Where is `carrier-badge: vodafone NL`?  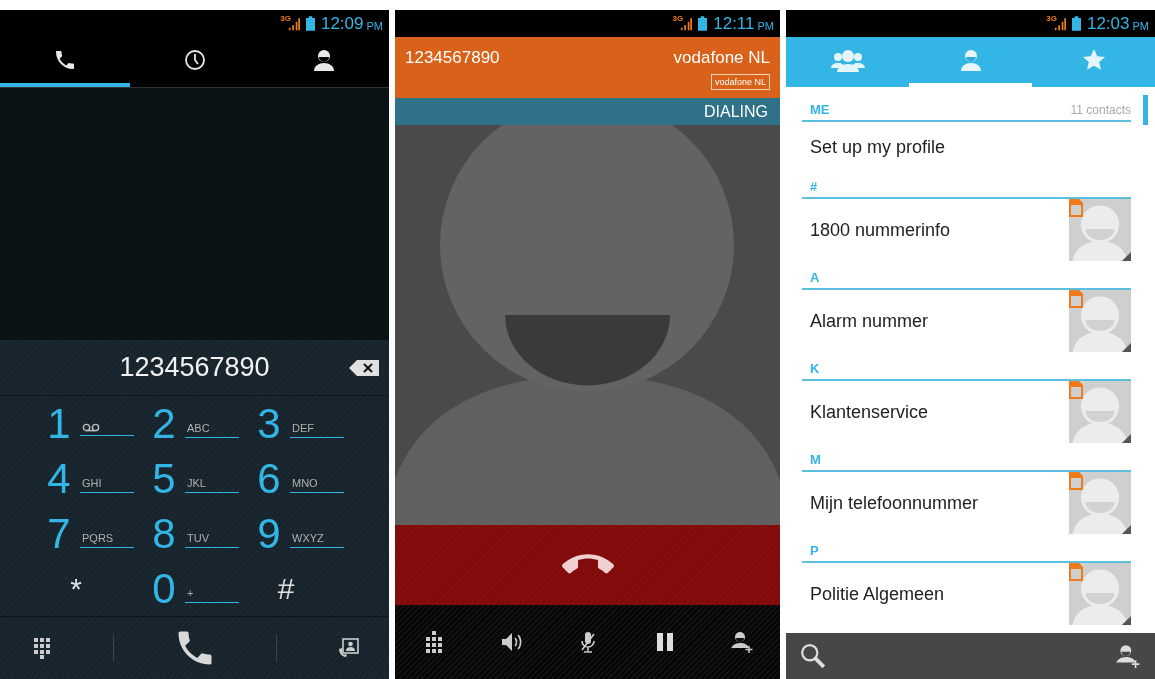 carrier-badge: vodafone NL is located at coordinates (740, 82).